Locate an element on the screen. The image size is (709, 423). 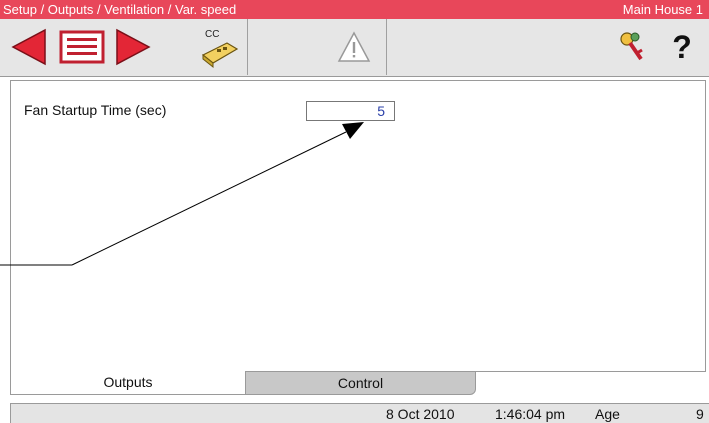
age-label: Age is located at coordinates (607, 414).